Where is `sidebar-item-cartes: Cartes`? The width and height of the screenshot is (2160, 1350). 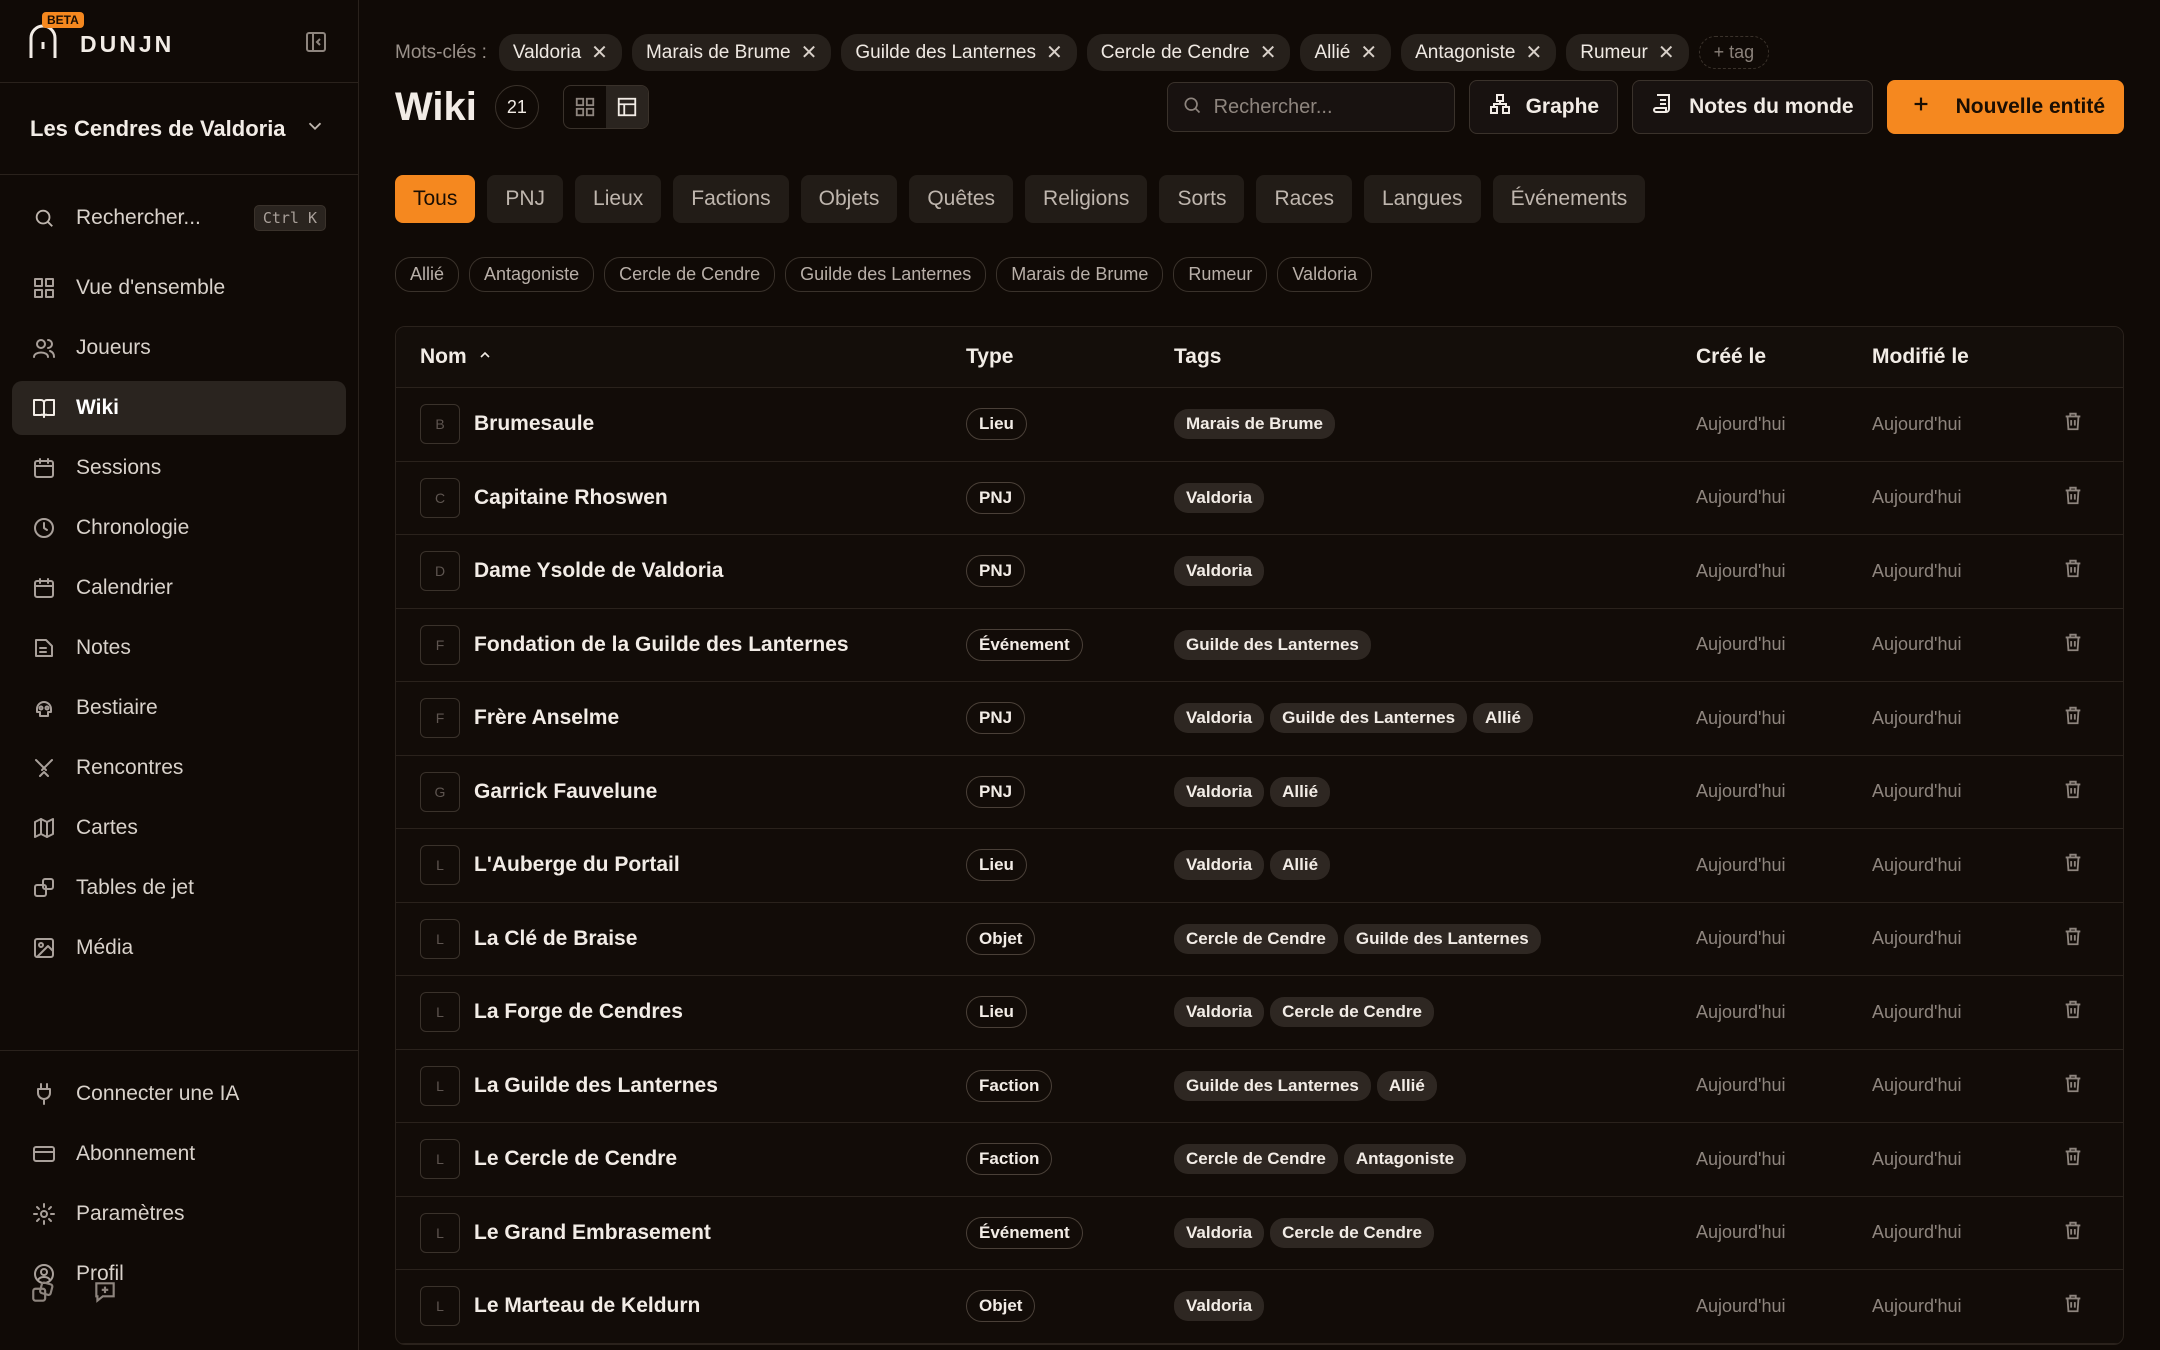
sidebar-item-cartes: Cartes is located at coordinates (179, 828).